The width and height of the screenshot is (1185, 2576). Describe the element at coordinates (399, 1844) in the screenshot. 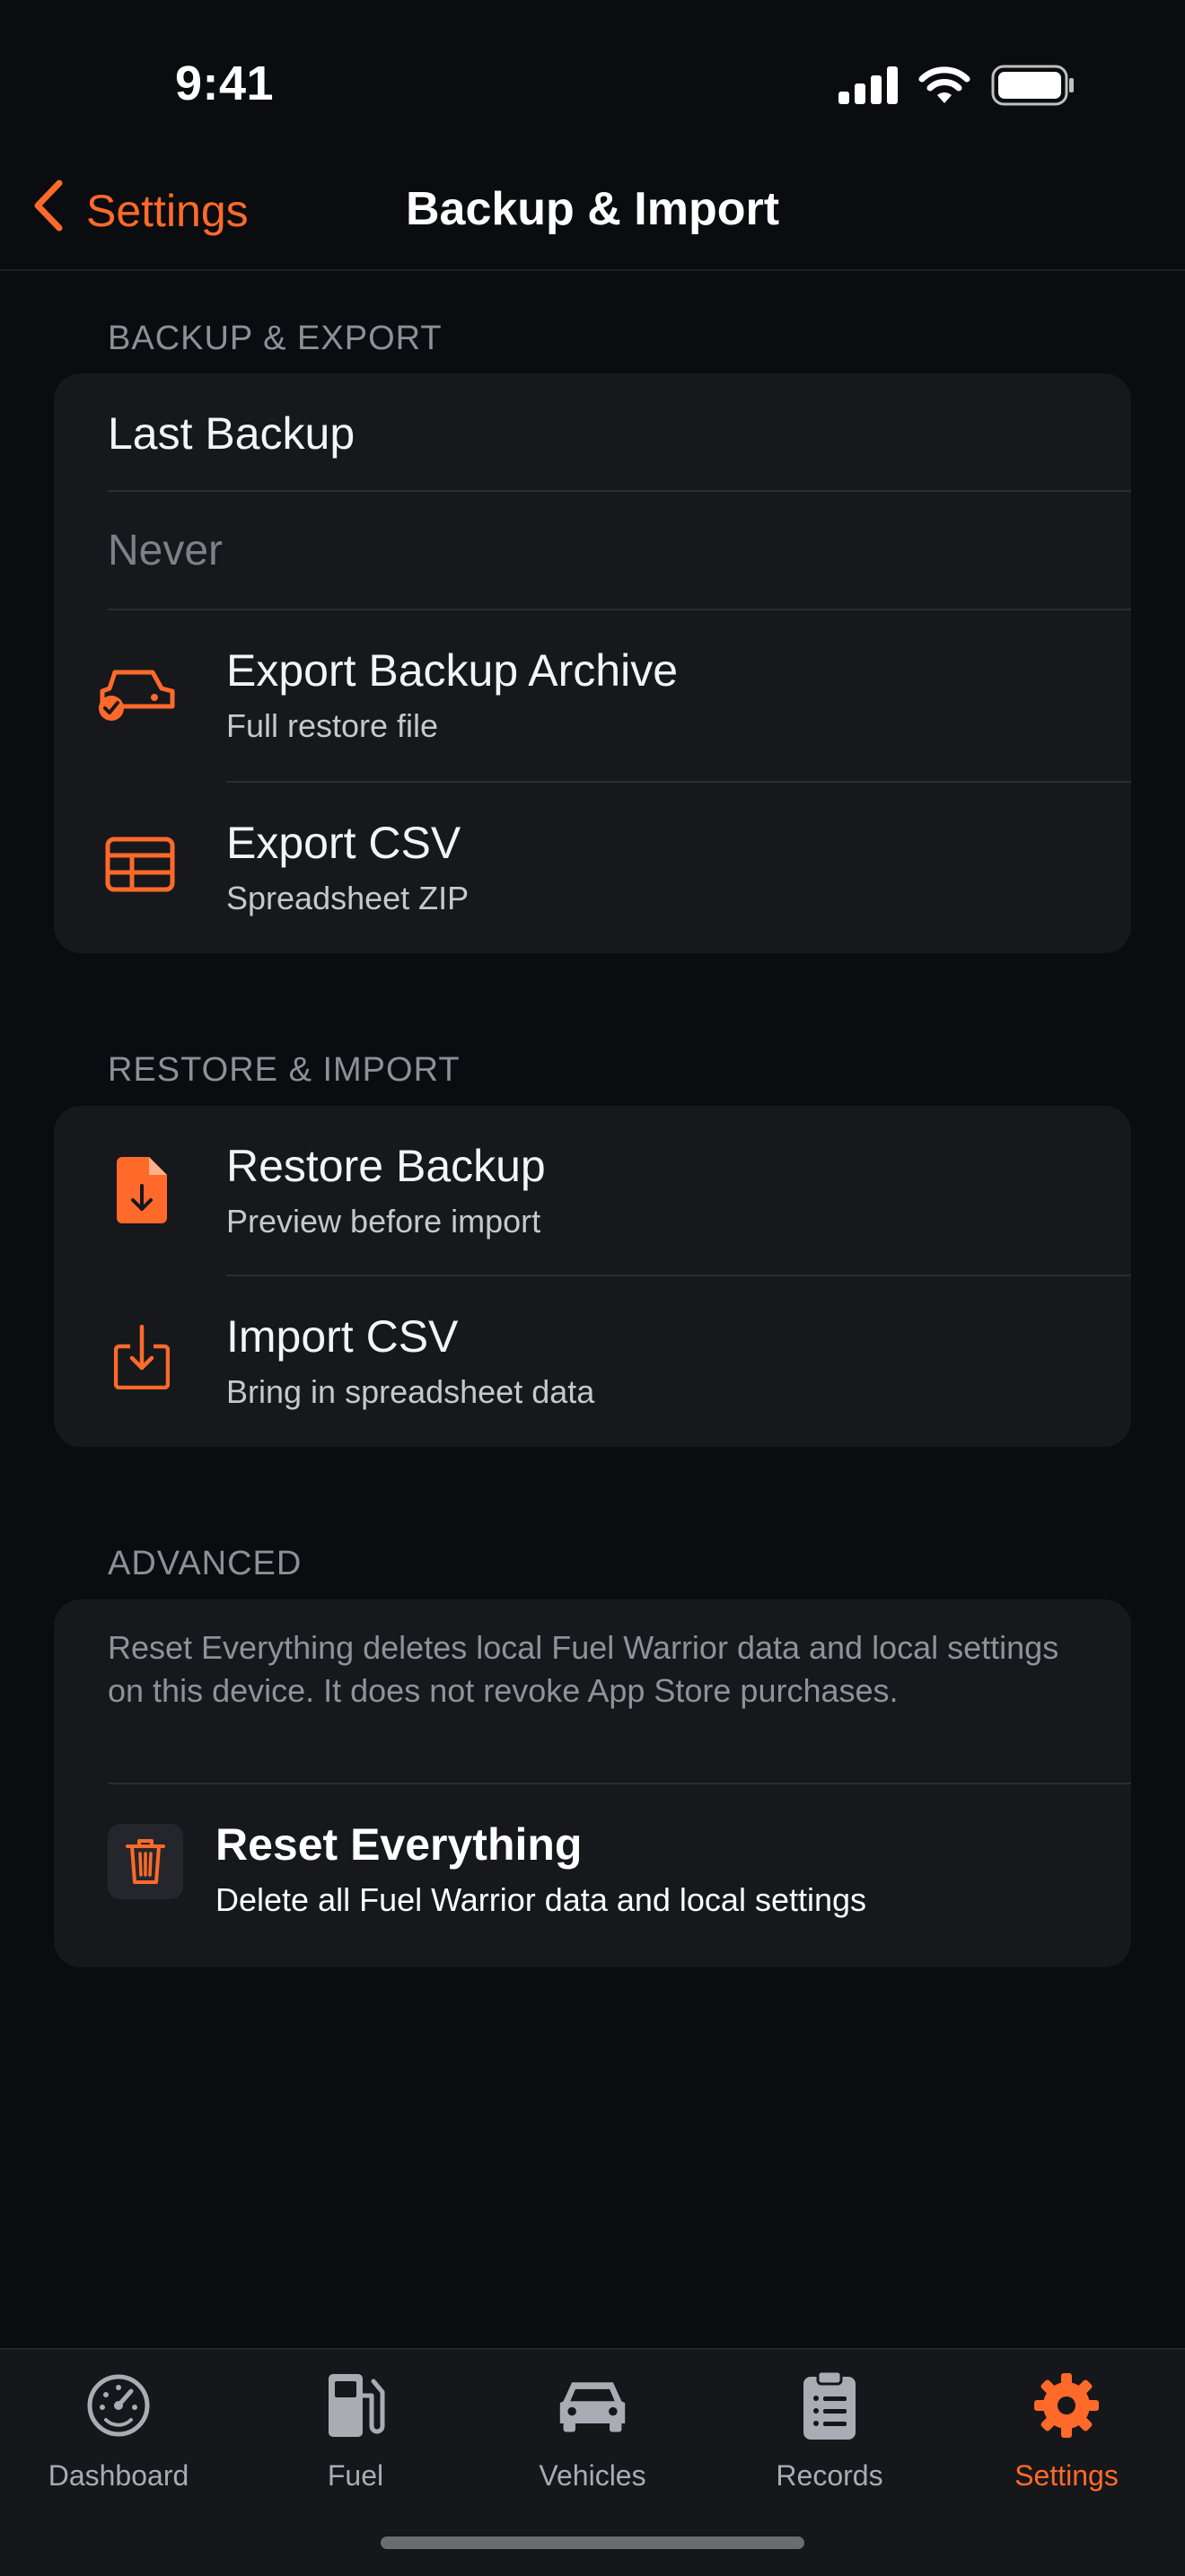

I see `reset-everything-title: Reset Everything` at that location.